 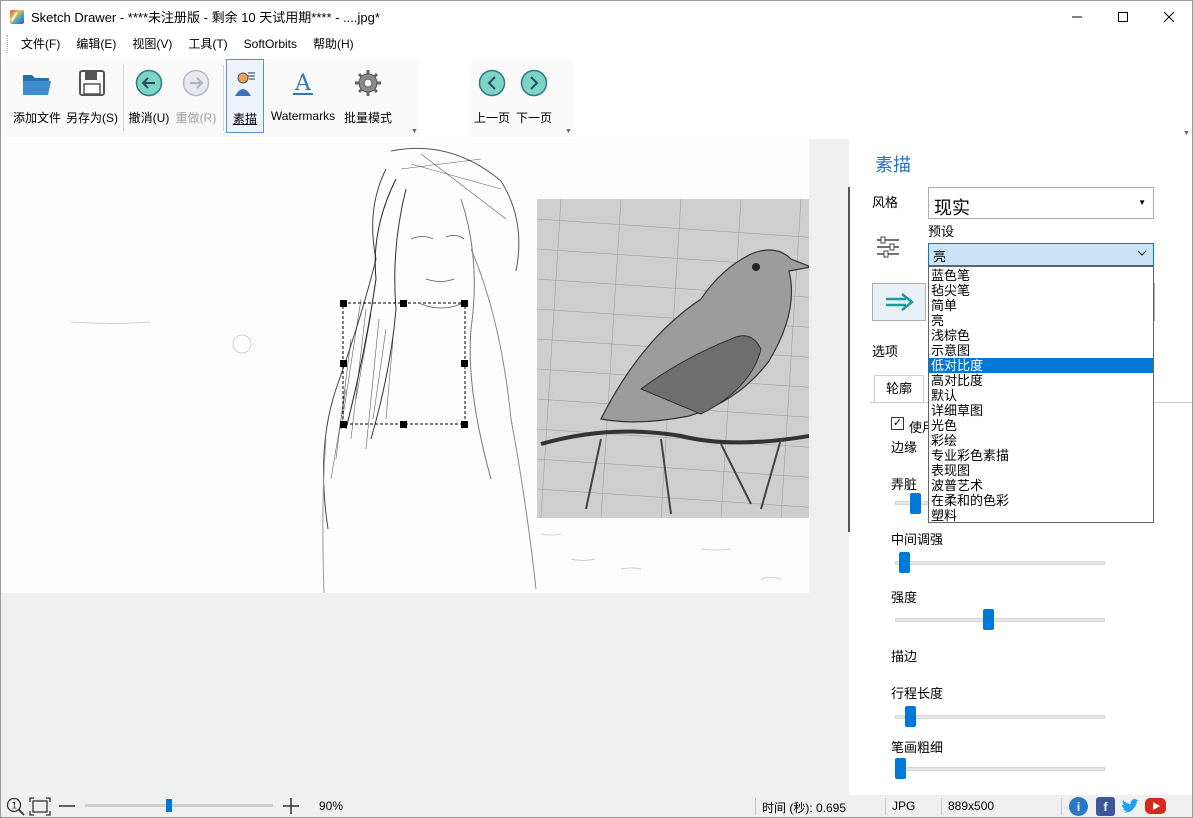 I want to click on options-label: 选项, so click(x=885, y=351).